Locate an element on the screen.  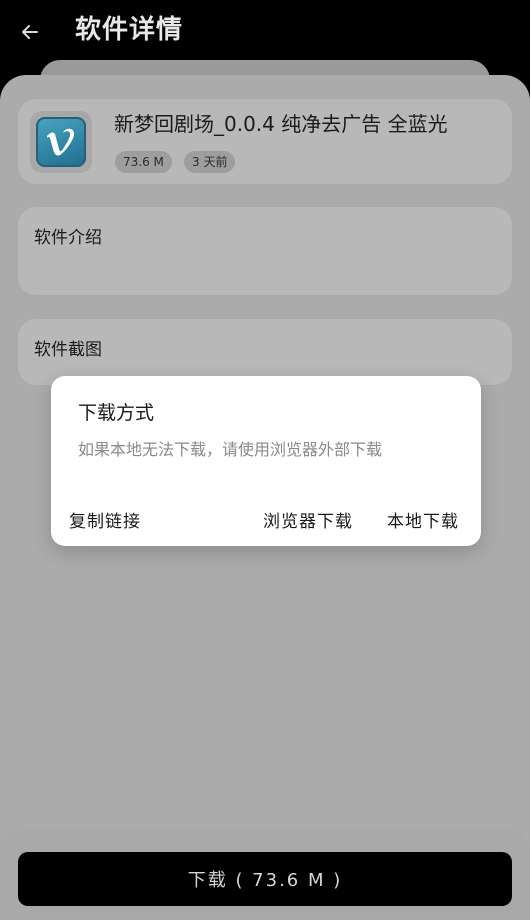
screenshots-title: 软件截图 is located at coordinates (68, 350).